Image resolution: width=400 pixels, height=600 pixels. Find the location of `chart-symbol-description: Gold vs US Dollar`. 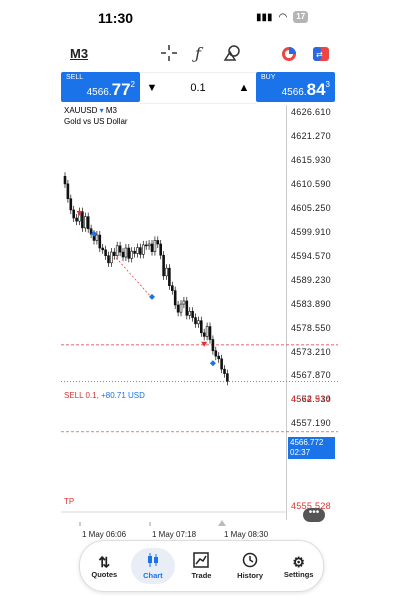

chart-symbol-description: Gold vs US Dollar is located at coordinates (96, 121).